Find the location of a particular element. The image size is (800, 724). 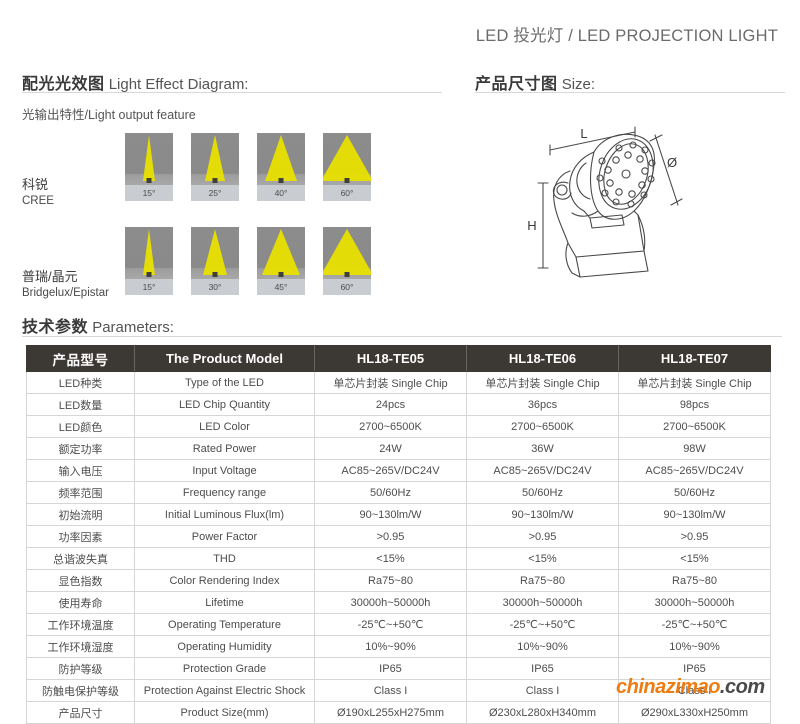

param-value: 30000h~50000h is located at coordinates (390, 602).